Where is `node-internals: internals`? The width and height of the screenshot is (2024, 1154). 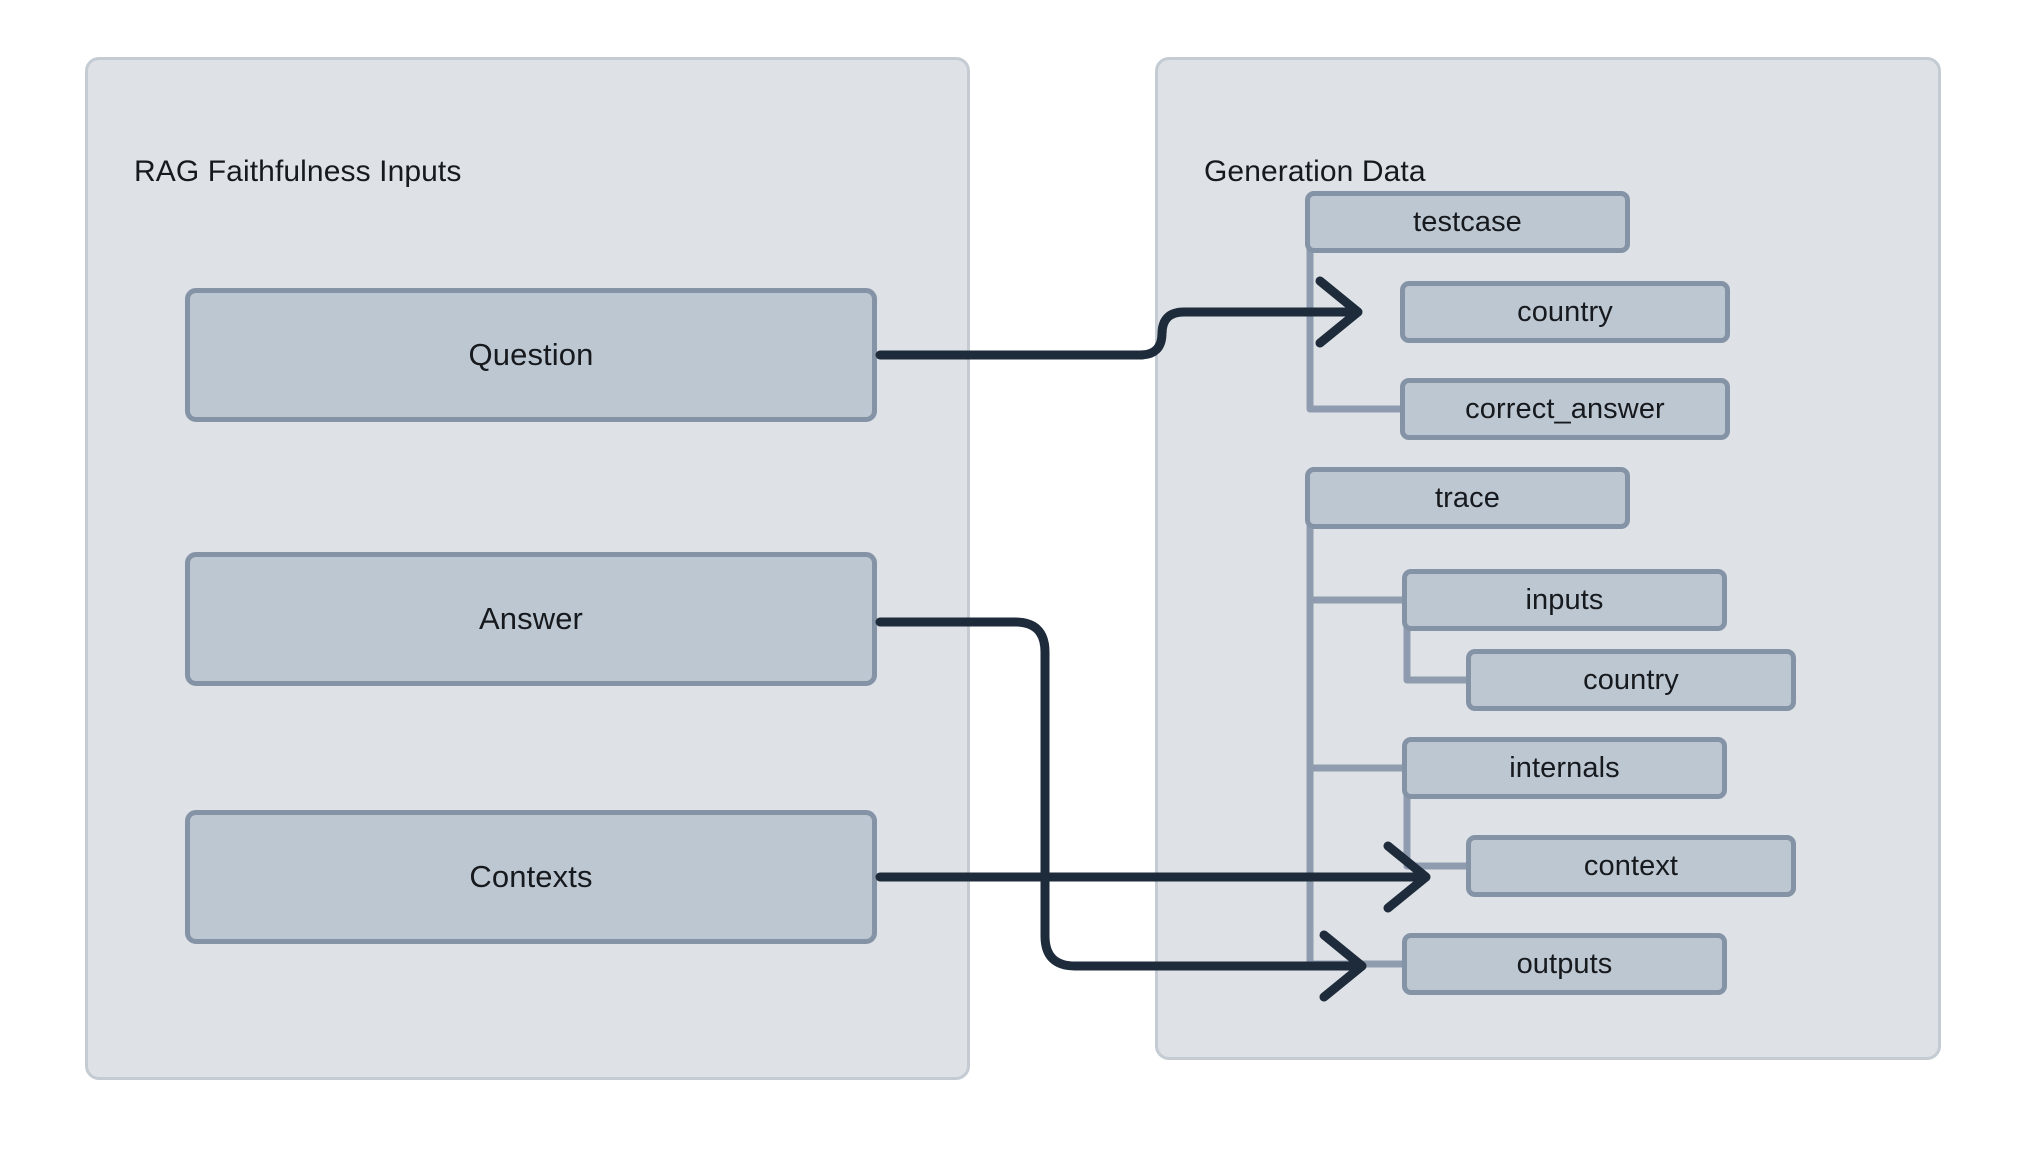 node-internals: internals is located at coordinates (1564, 768).